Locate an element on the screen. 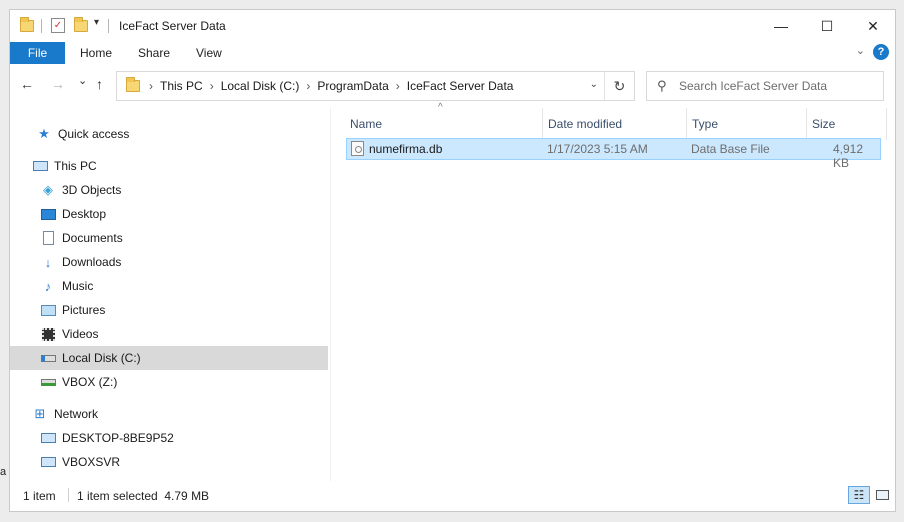  close-button: ✕ is located at coordinates (873, 26).